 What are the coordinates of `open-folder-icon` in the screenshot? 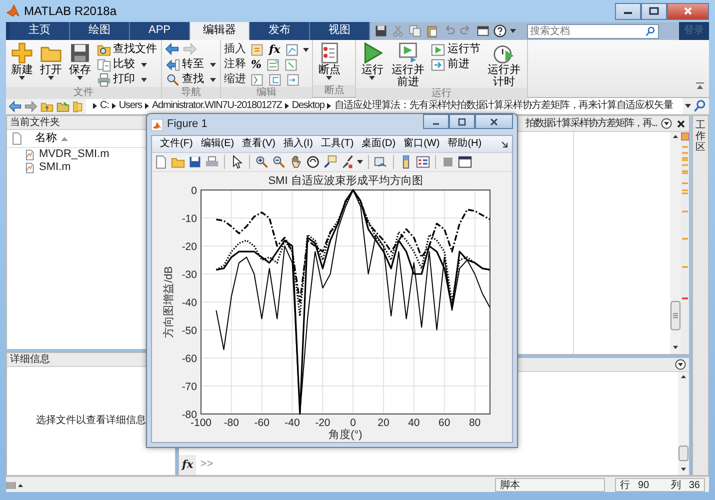 It's located at (178, 162).